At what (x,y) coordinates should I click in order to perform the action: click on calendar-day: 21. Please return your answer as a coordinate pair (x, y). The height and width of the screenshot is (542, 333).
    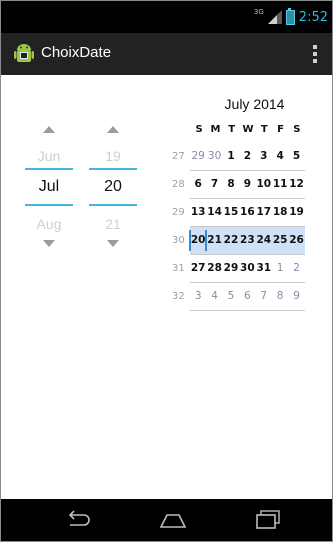
    Looking at the image, I should click on (214, 240).